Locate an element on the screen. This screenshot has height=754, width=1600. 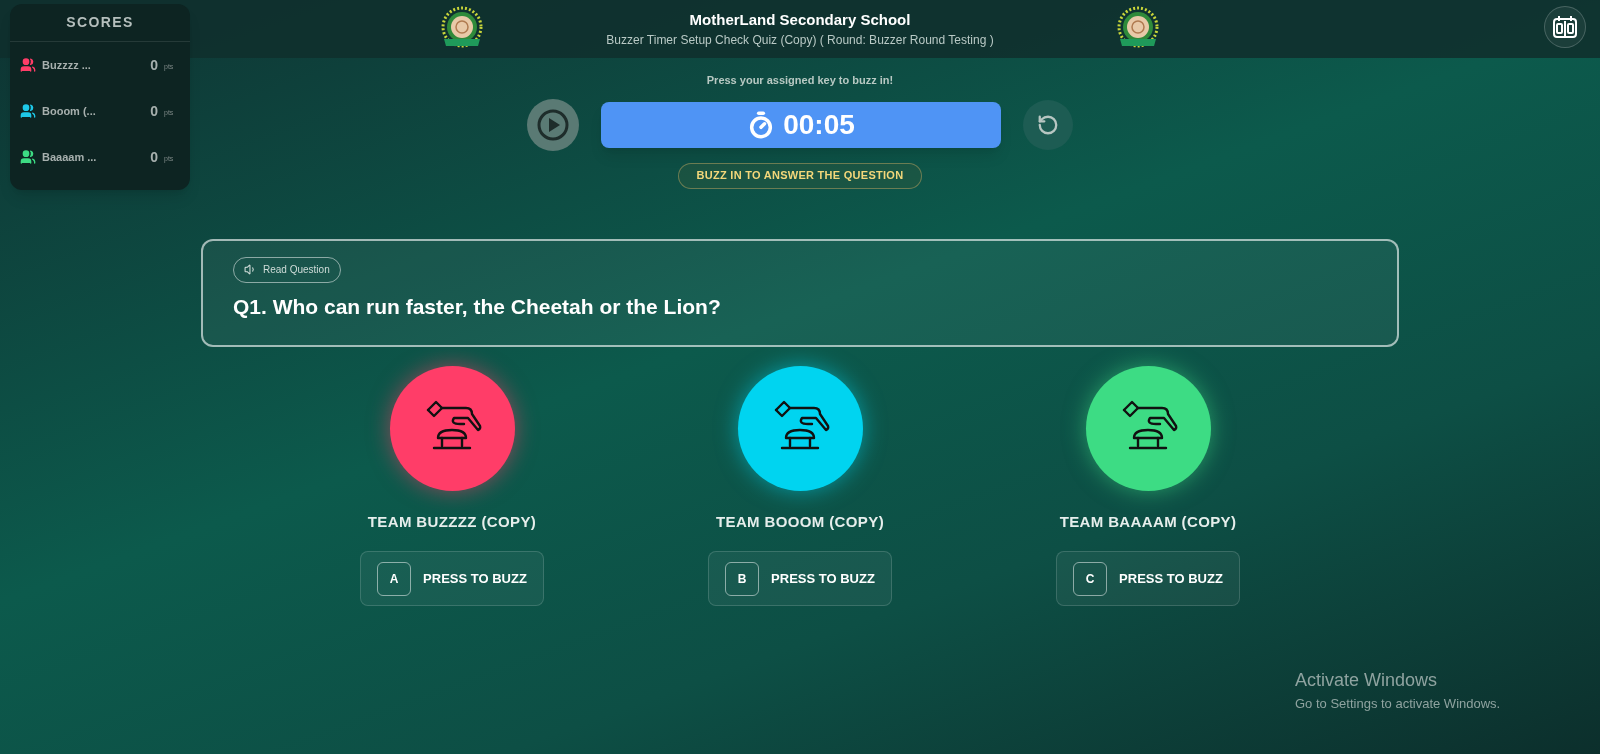
press-to-buzz-button: B PRESS TO BUZZ is located at coordinates (800, 578).